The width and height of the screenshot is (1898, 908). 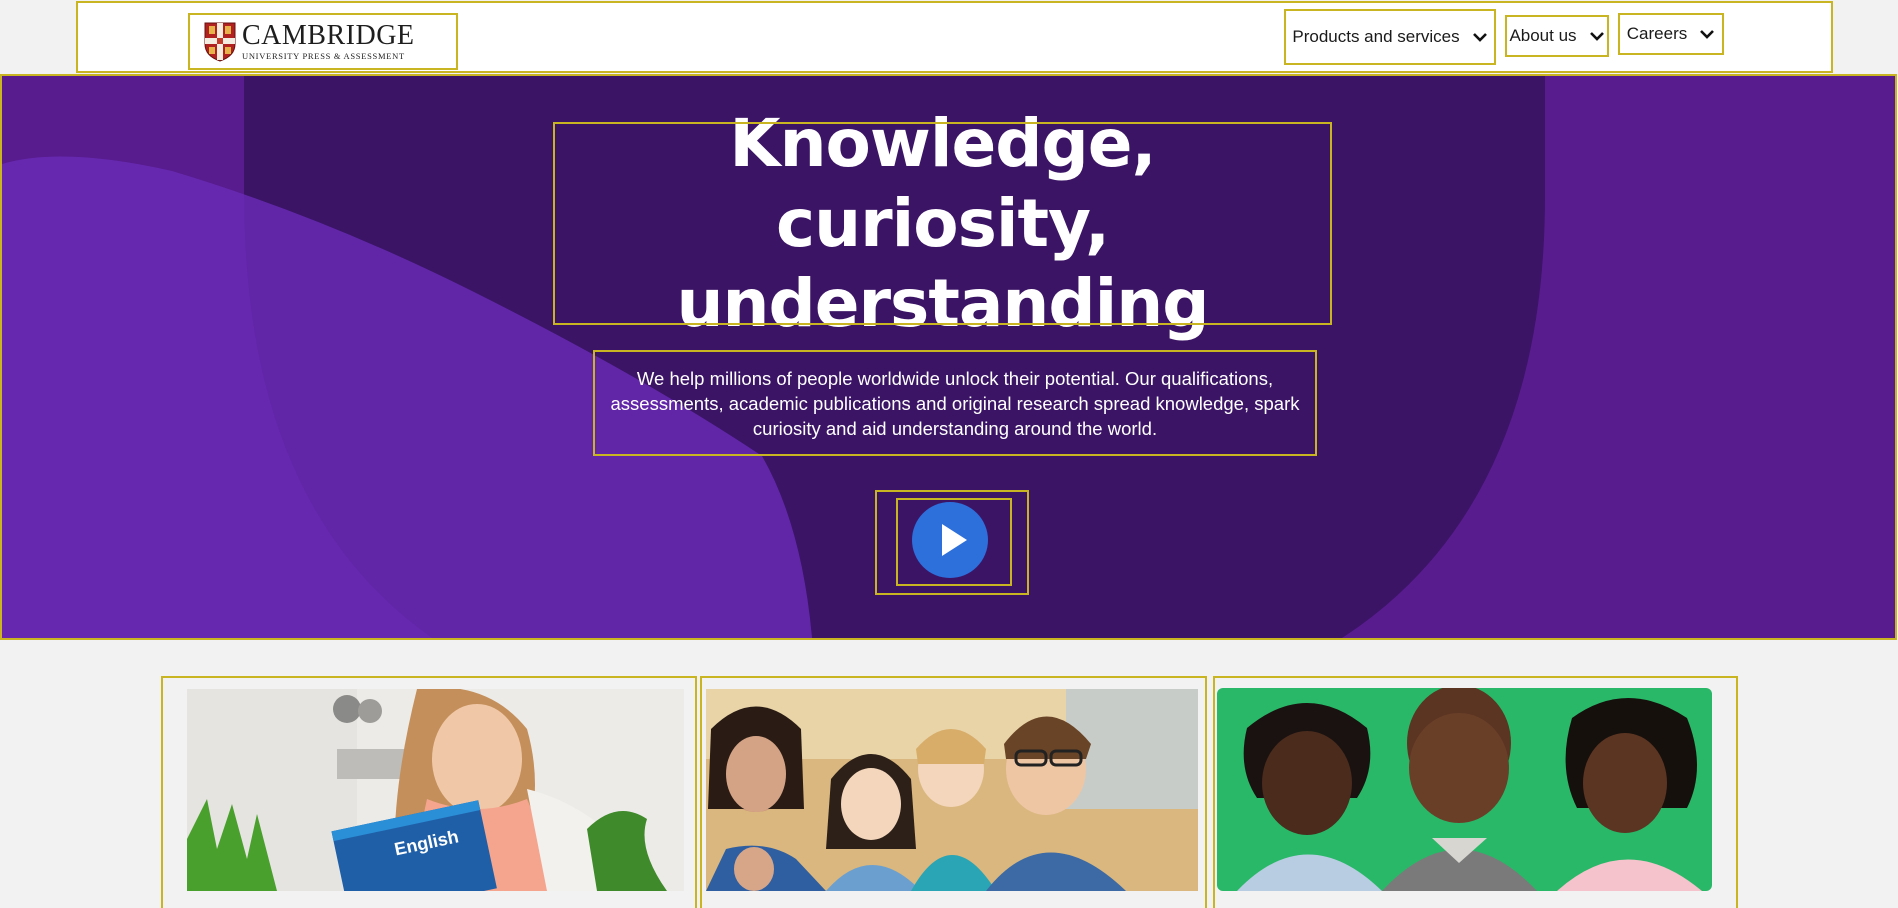 I want to click on nav-about-us: About us, so click(x=1557, y=36).